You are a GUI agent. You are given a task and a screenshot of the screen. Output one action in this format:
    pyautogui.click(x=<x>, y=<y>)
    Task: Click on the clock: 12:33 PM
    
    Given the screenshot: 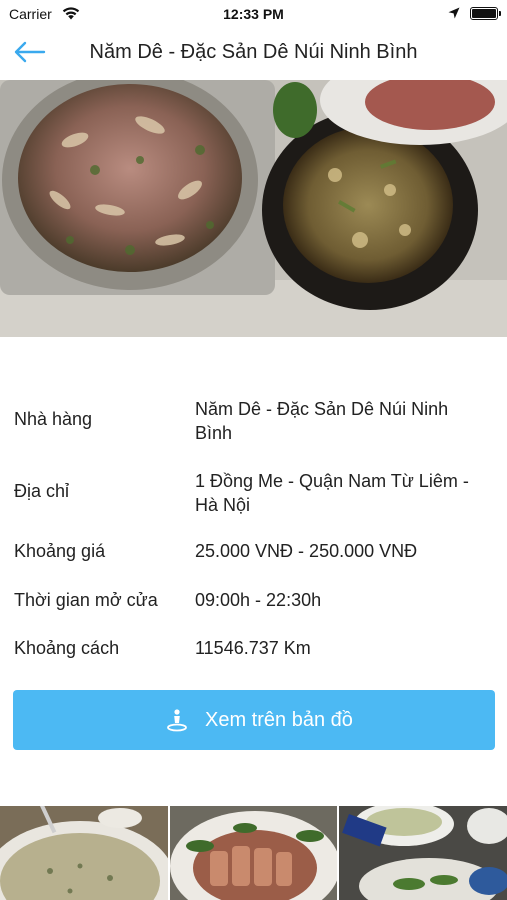 What is the action you would take?
    pyautogui.click(x=253, y=14)
    